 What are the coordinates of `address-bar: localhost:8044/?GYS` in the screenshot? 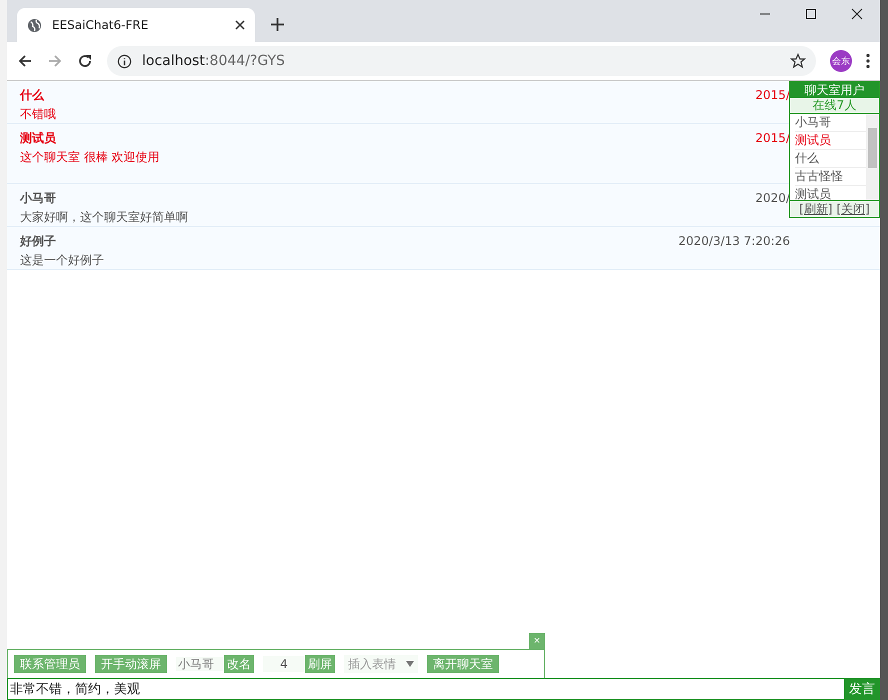 It's located at (461, 61).